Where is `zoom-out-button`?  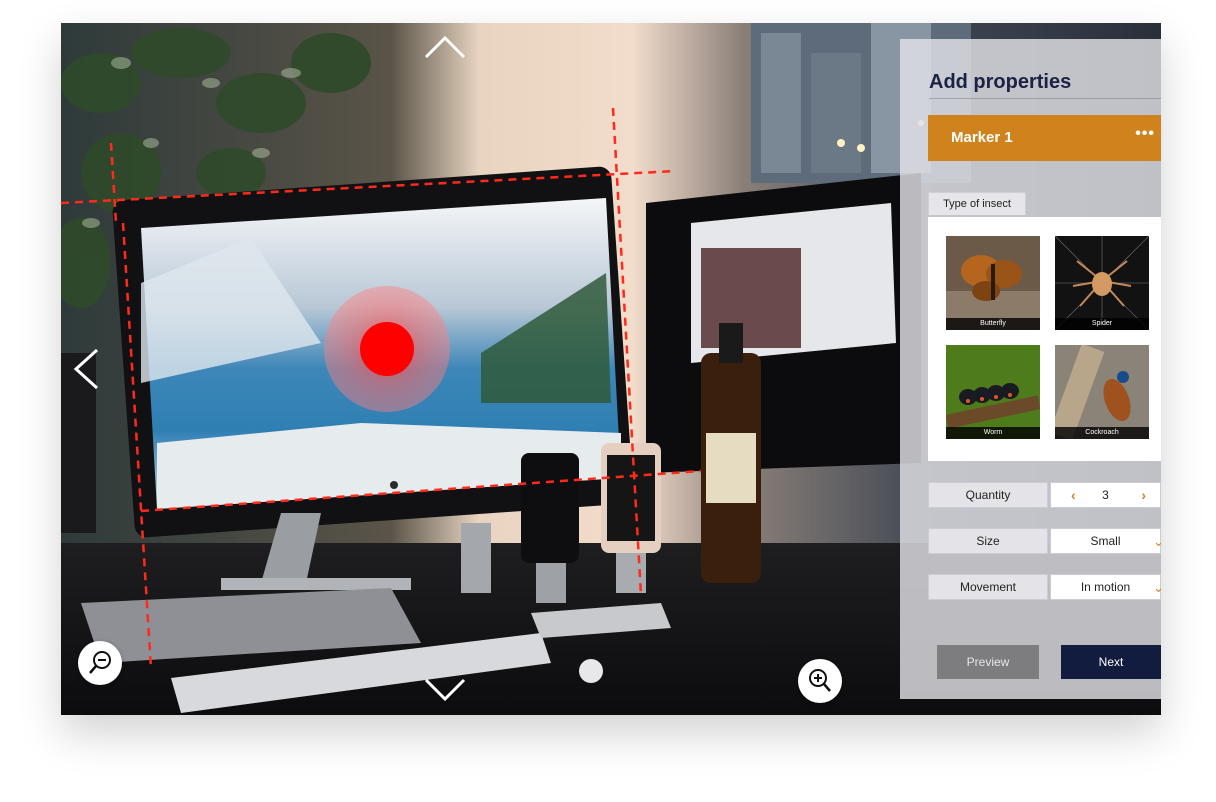 zoom-out-button is located at coordinates (100, 663).